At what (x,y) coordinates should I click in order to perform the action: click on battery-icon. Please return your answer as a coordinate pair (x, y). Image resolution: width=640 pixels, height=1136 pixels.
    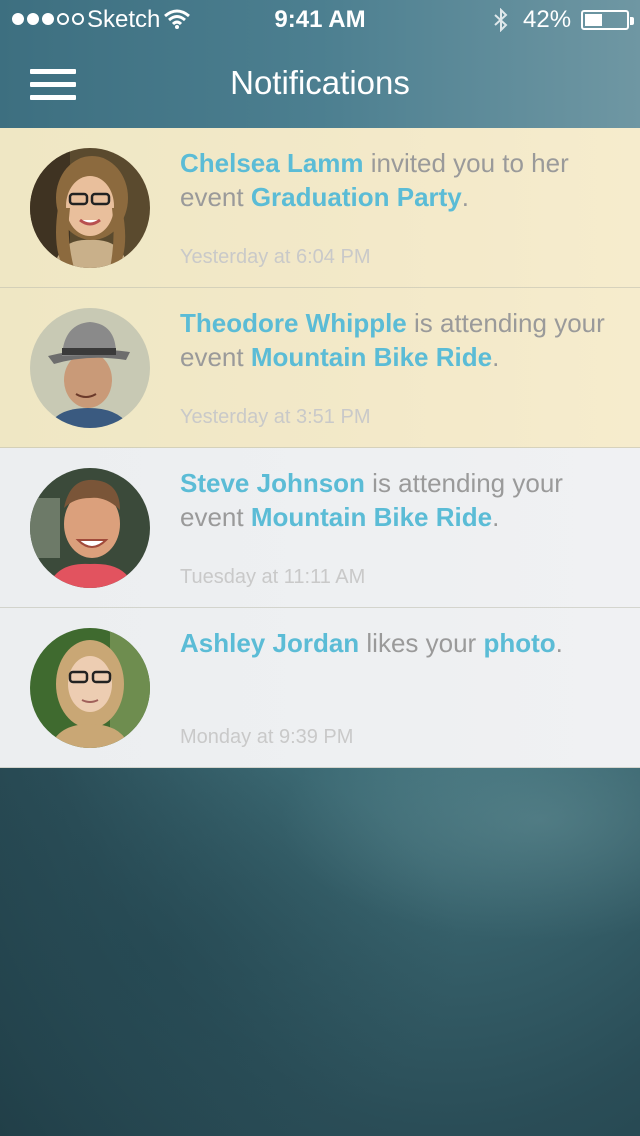
    Looking at the image, I should click on (607, 20).